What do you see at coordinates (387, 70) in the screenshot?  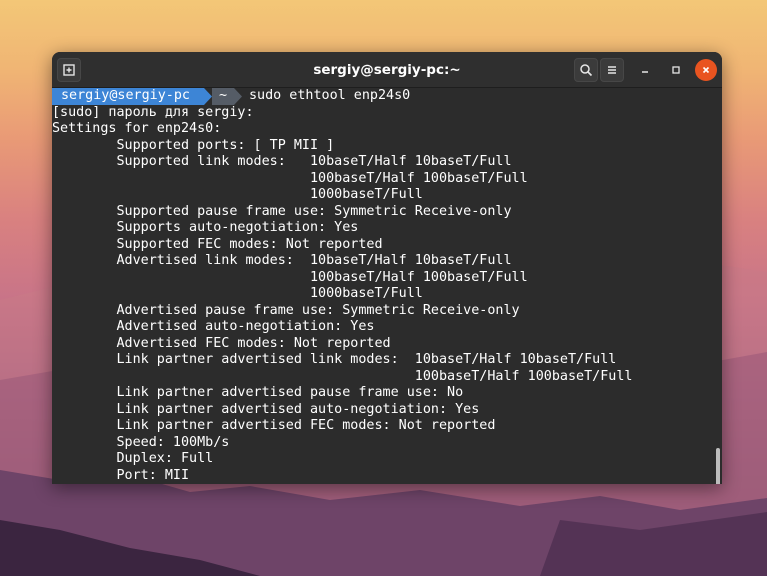 I see `titlebar: sergiy@sergiy-pc:~` at bounding box center [387, 70].